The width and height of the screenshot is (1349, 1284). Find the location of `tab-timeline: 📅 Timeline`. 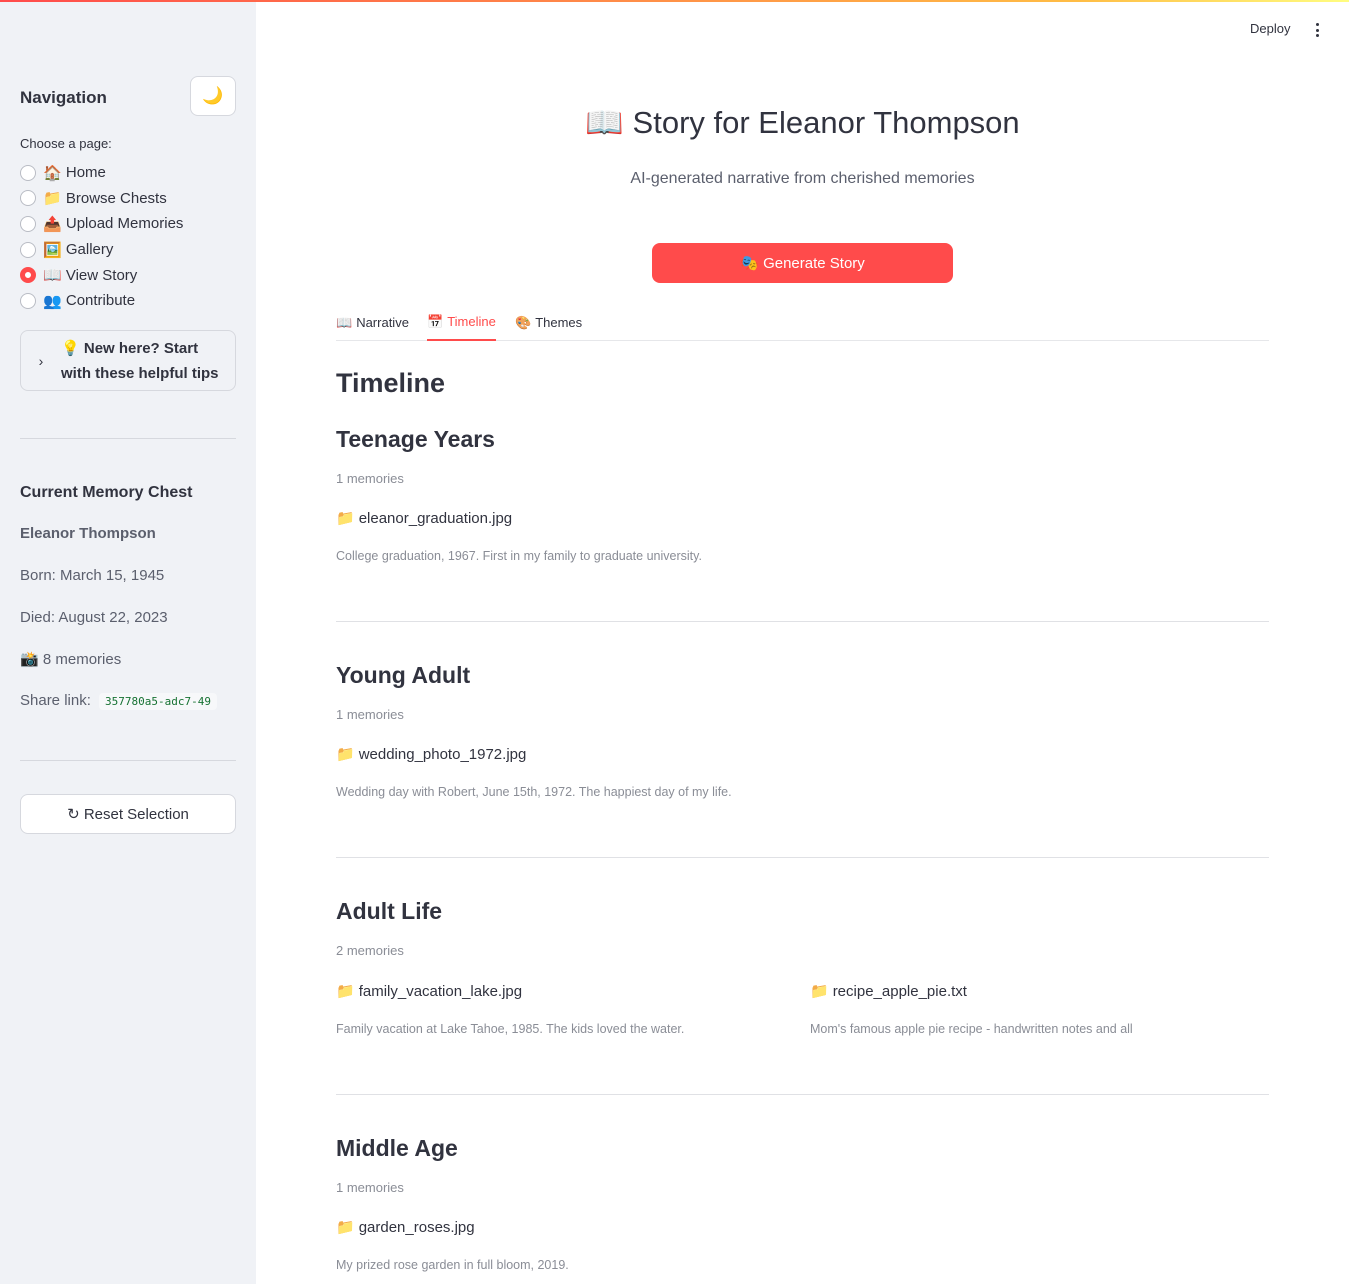

tab-timeline: 📅 Timeline is located at coordinates (461, 322).